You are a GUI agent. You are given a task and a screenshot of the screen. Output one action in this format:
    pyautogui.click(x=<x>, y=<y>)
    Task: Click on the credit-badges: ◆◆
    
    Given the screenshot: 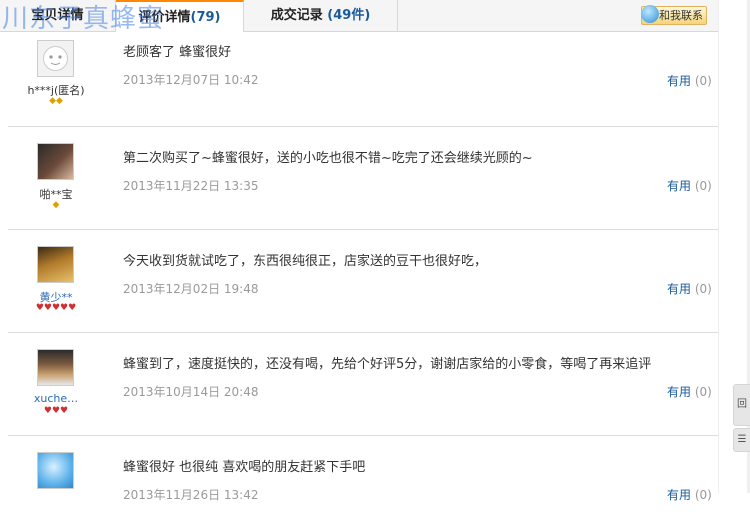 What is the action you would take?
    pyautogui.click(x=56, y=101)
    